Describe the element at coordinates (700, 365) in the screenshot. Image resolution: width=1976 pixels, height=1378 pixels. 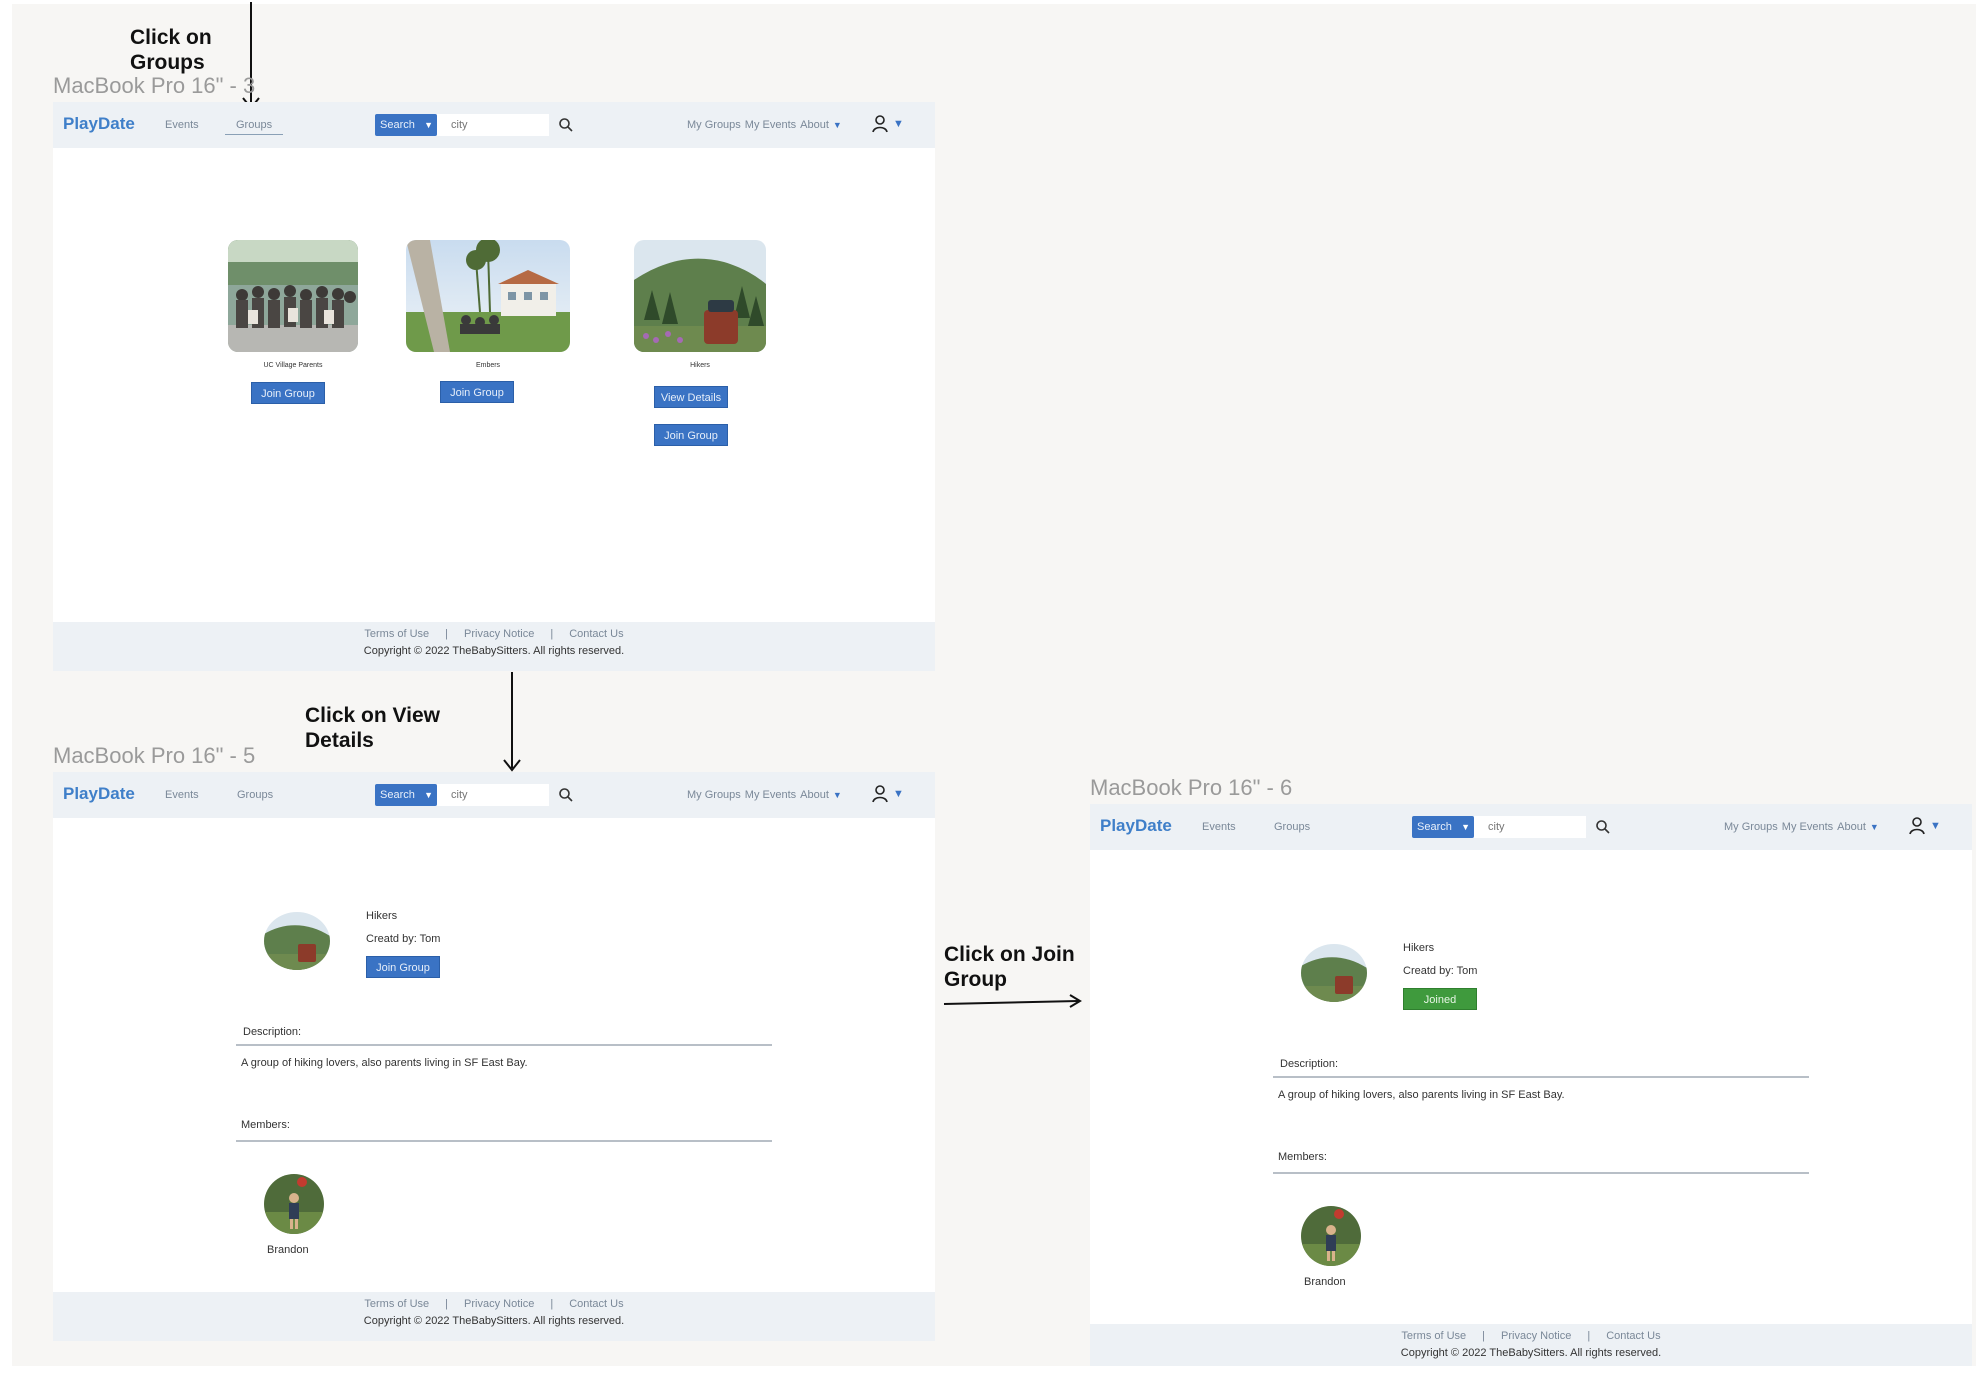
I see `group-name: Hikers` at that location.